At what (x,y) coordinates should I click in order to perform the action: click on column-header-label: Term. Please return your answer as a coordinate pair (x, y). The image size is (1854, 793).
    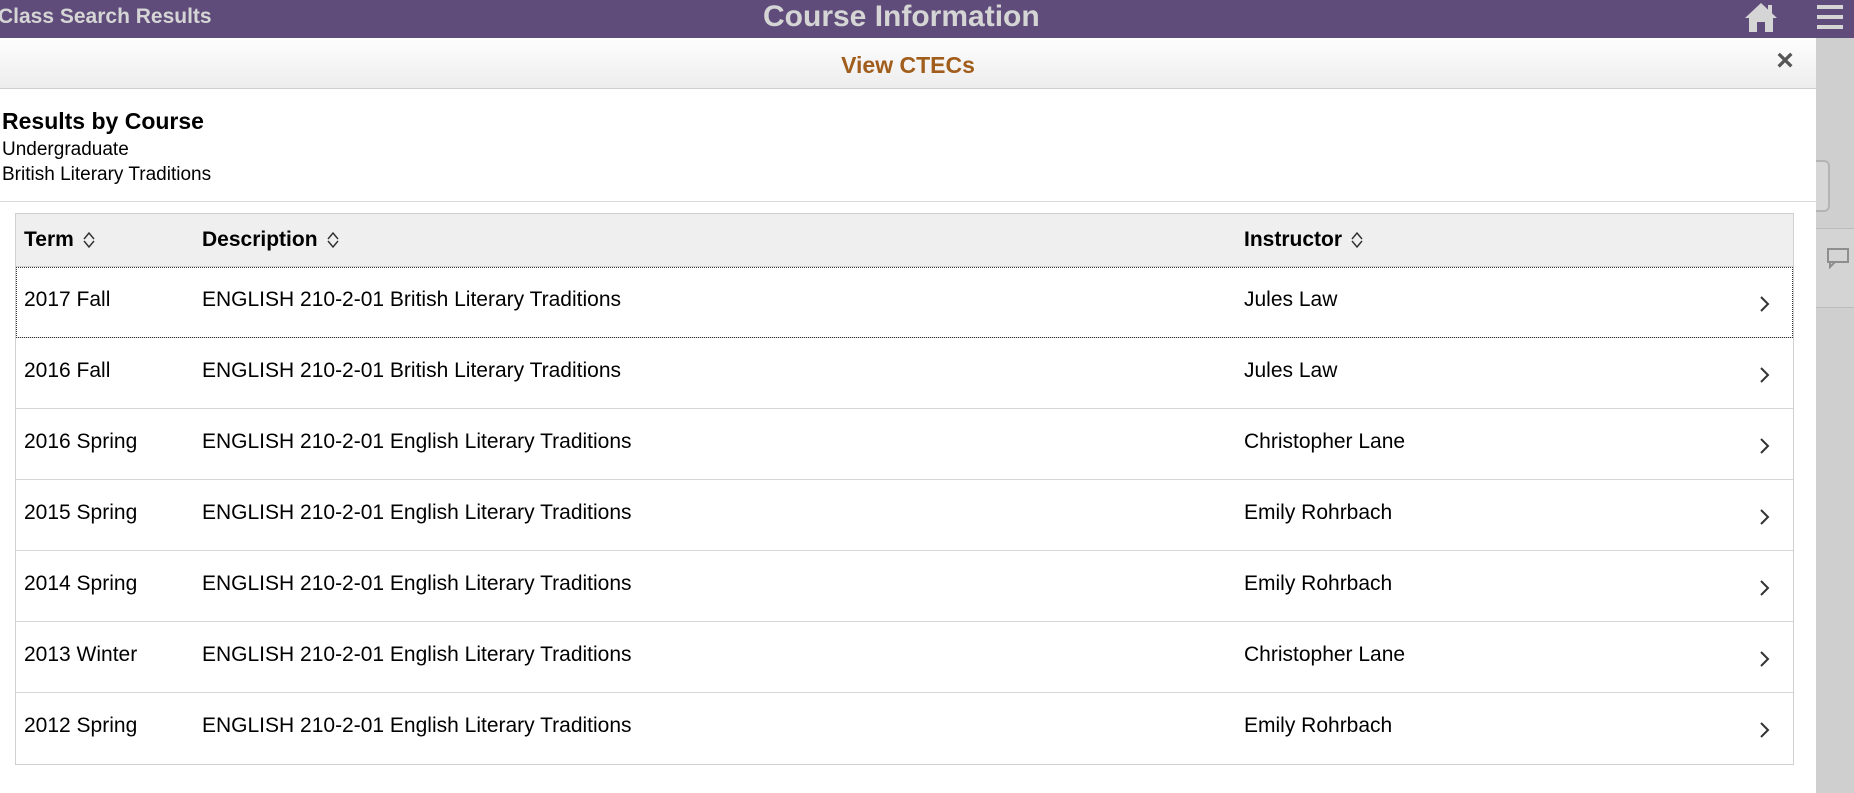
    Looking at the image, I should click on (49, 239).